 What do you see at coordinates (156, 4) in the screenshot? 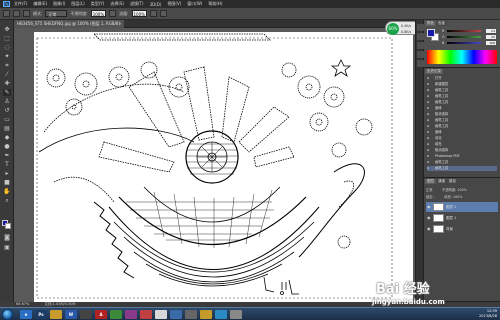
I see `menu-3d: 3D(D)` at bounding box center [156, 4].